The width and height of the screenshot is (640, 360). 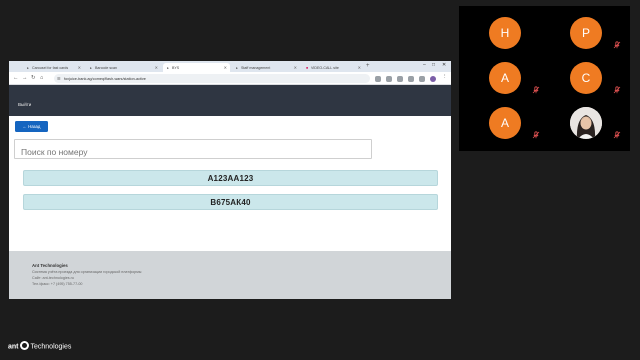 What do you see at coordinates (59, 78) in the screenshot?
I see `site-info-icon: ☰` at bounding box center [59, 78].